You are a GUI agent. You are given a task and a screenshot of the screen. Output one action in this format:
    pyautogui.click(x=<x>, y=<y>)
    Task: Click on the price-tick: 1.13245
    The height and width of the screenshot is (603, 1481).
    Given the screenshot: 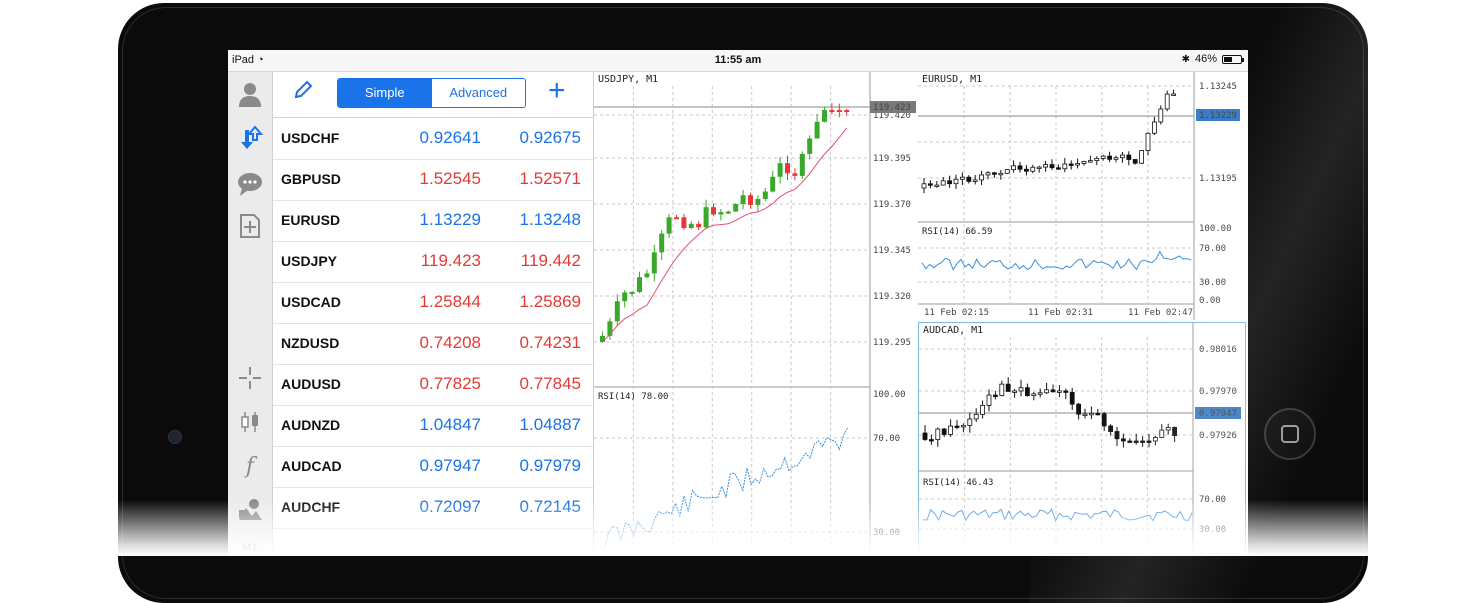 What is the action you would take?
    pyautogui.click(x=1218, y=87)
    